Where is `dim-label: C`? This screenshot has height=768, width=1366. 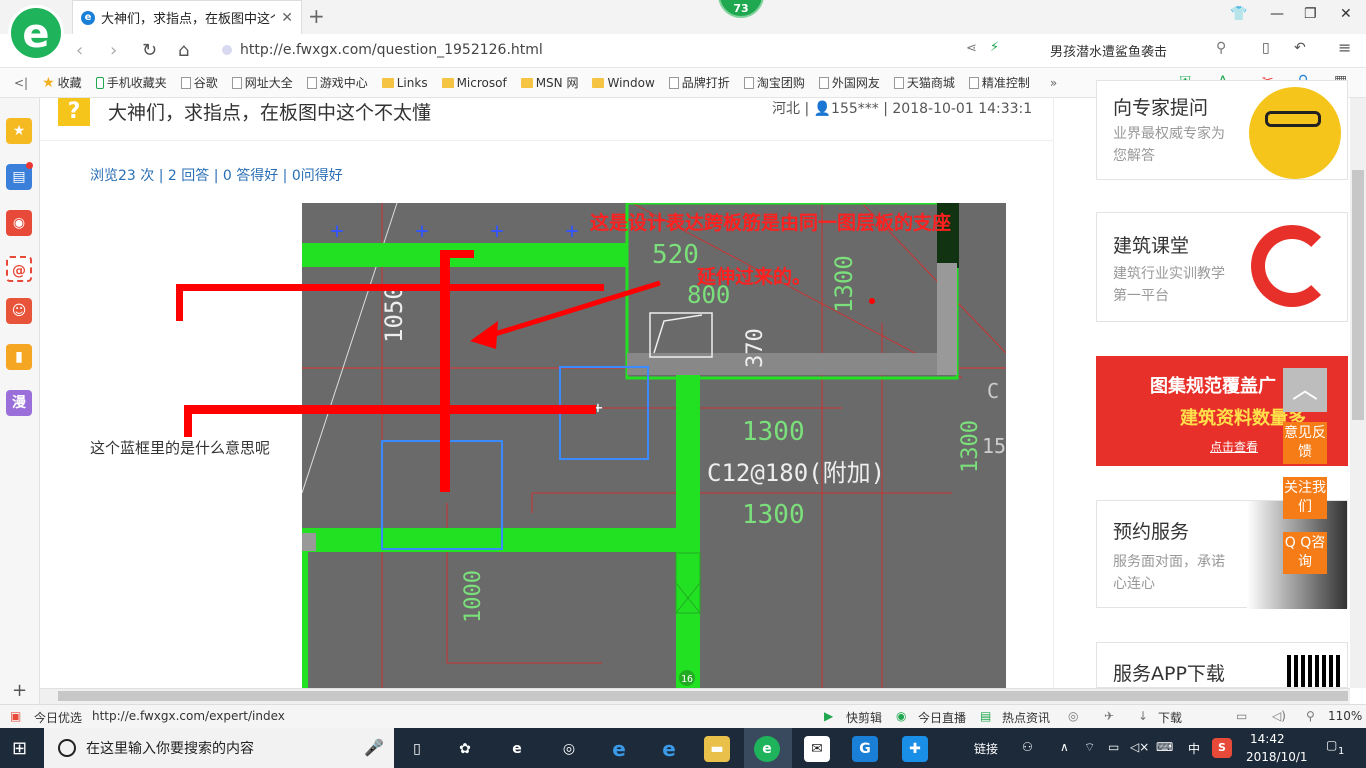 dim-label: C is located at coordinates (993, 391).